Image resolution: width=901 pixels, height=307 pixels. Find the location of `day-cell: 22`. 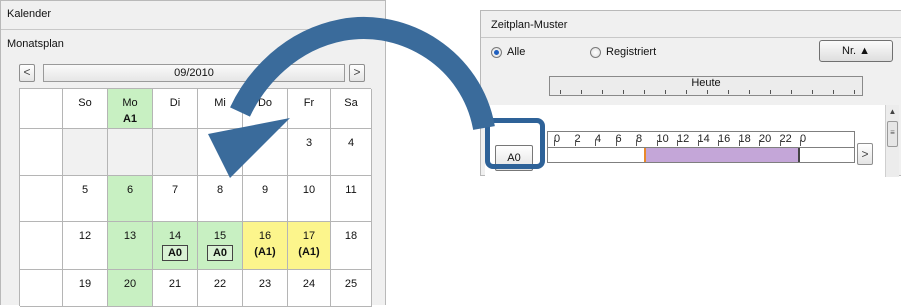

day-cell: 22 is located at coordinates (220, 288).